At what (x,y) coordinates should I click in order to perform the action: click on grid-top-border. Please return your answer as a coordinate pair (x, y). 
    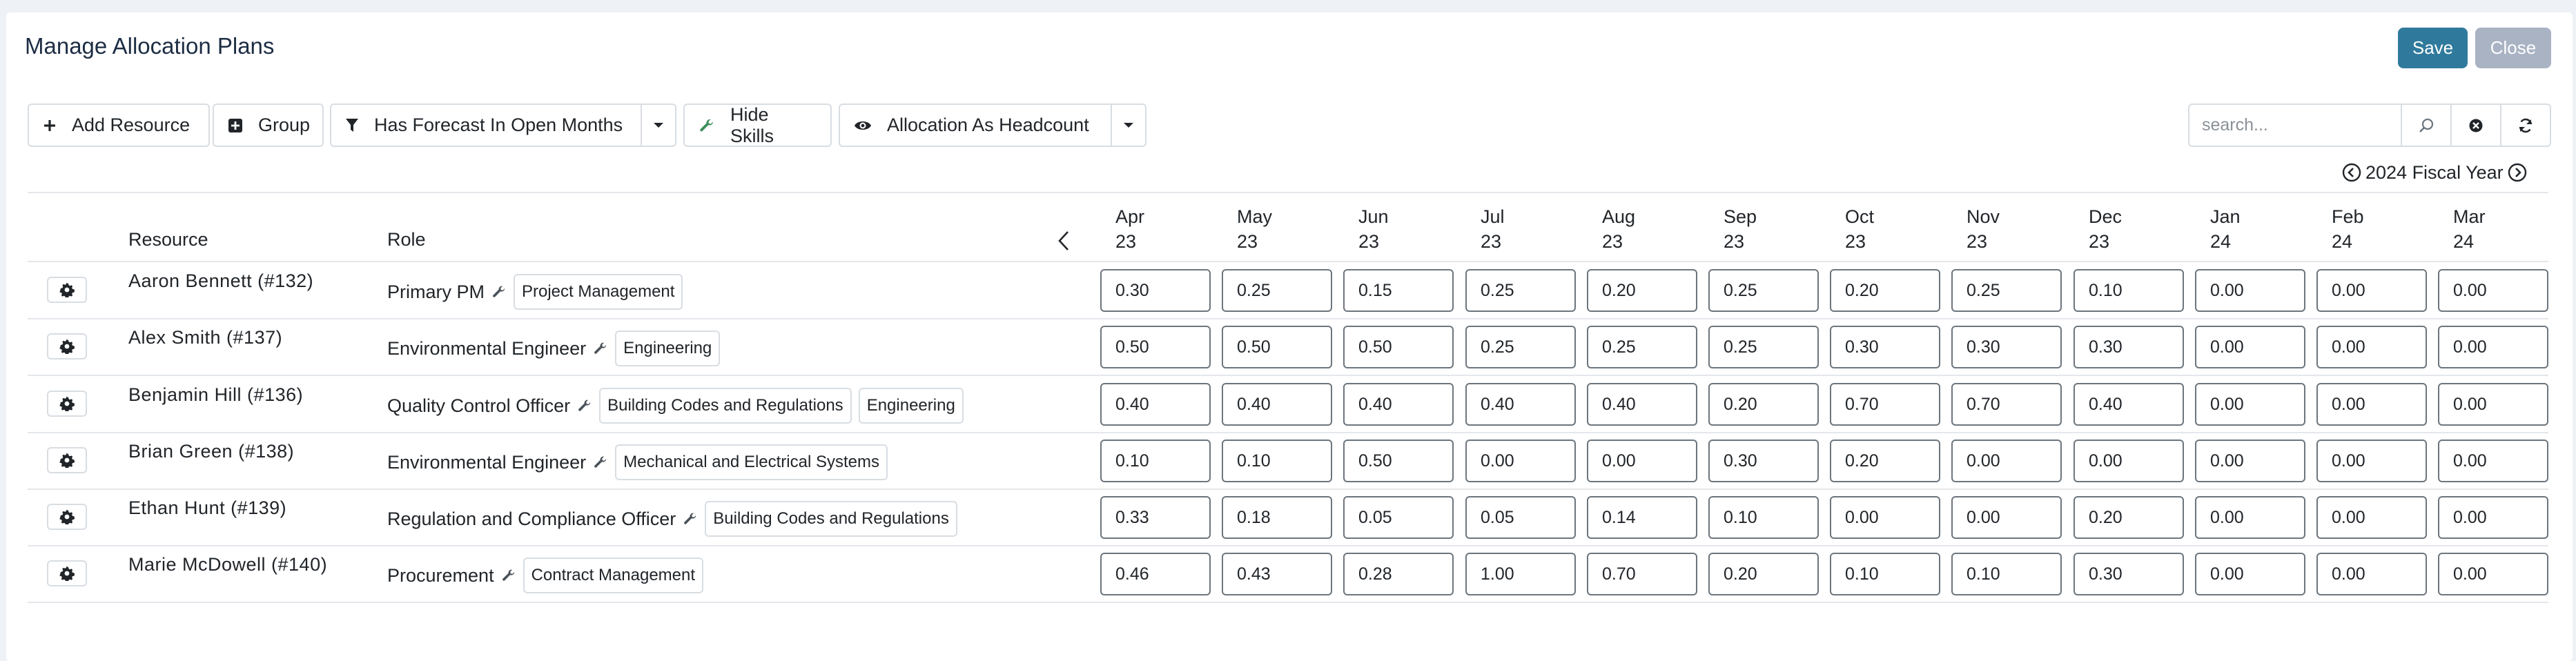
    Looking at the image, I should click on (1288, 192).